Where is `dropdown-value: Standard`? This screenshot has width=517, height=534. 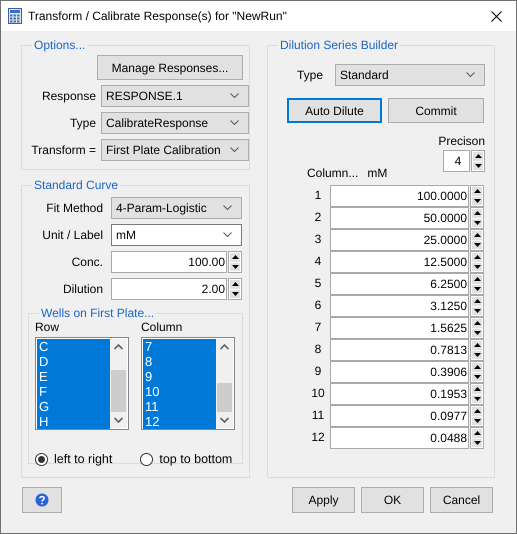
dropdown-value: Standard is located at coordinates (365, 75).